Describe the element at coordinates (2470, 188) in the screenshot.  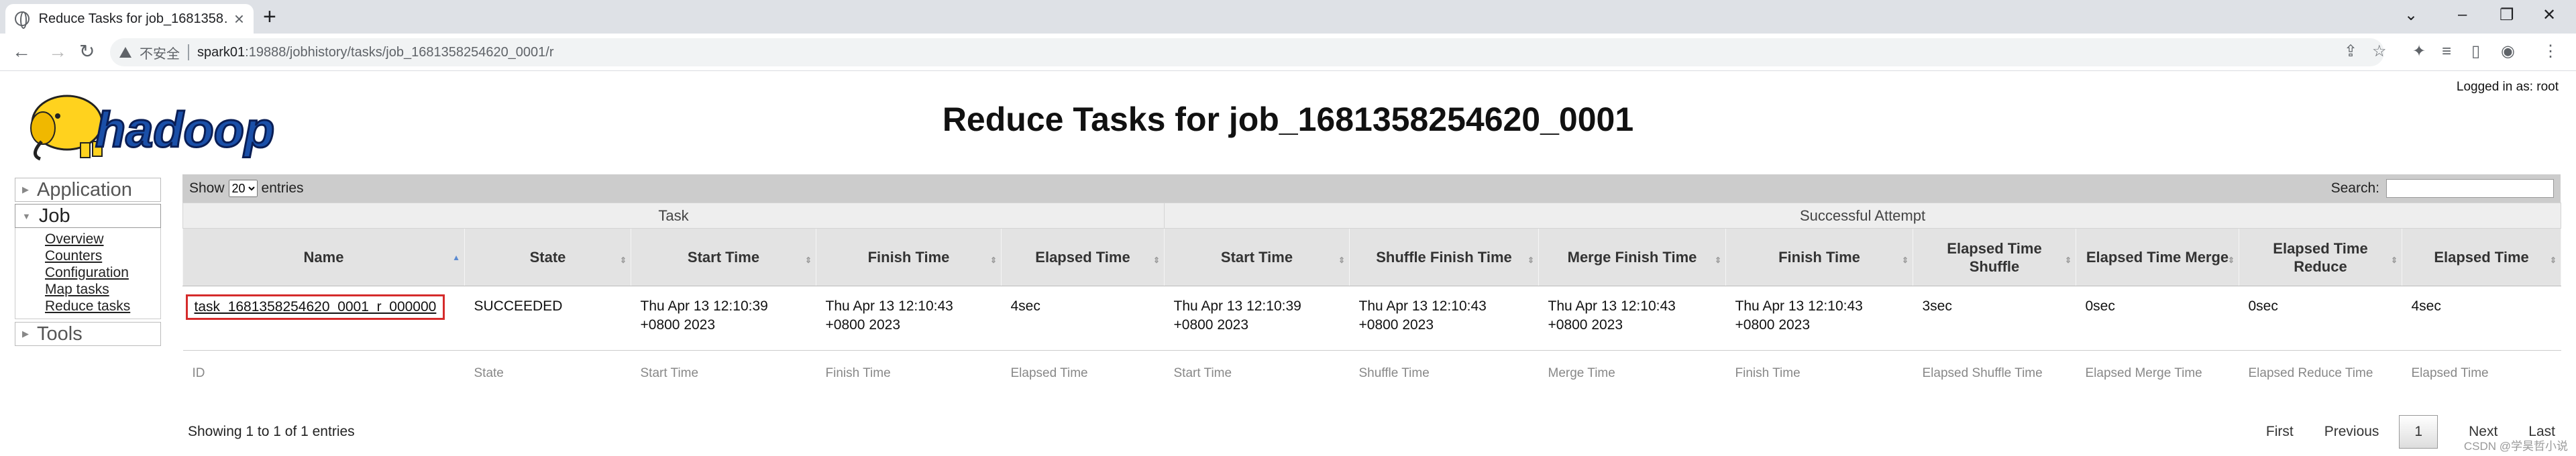
I see `search-input` at that location.